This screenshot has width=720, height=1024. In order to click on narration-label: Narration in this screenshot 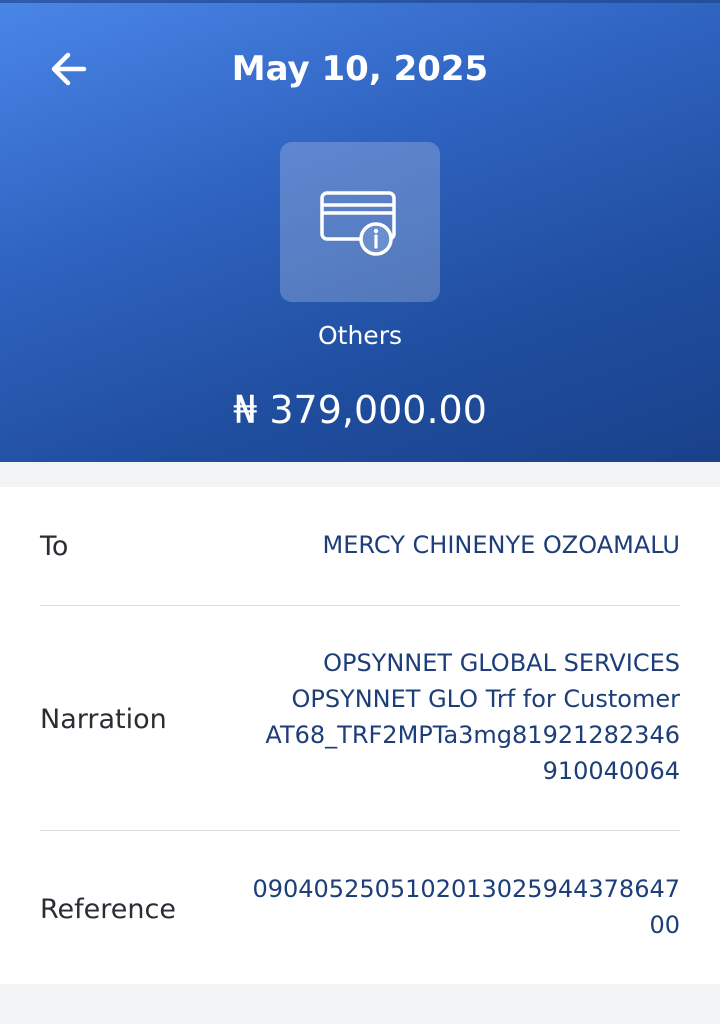, I will do `click(103, 719)`.